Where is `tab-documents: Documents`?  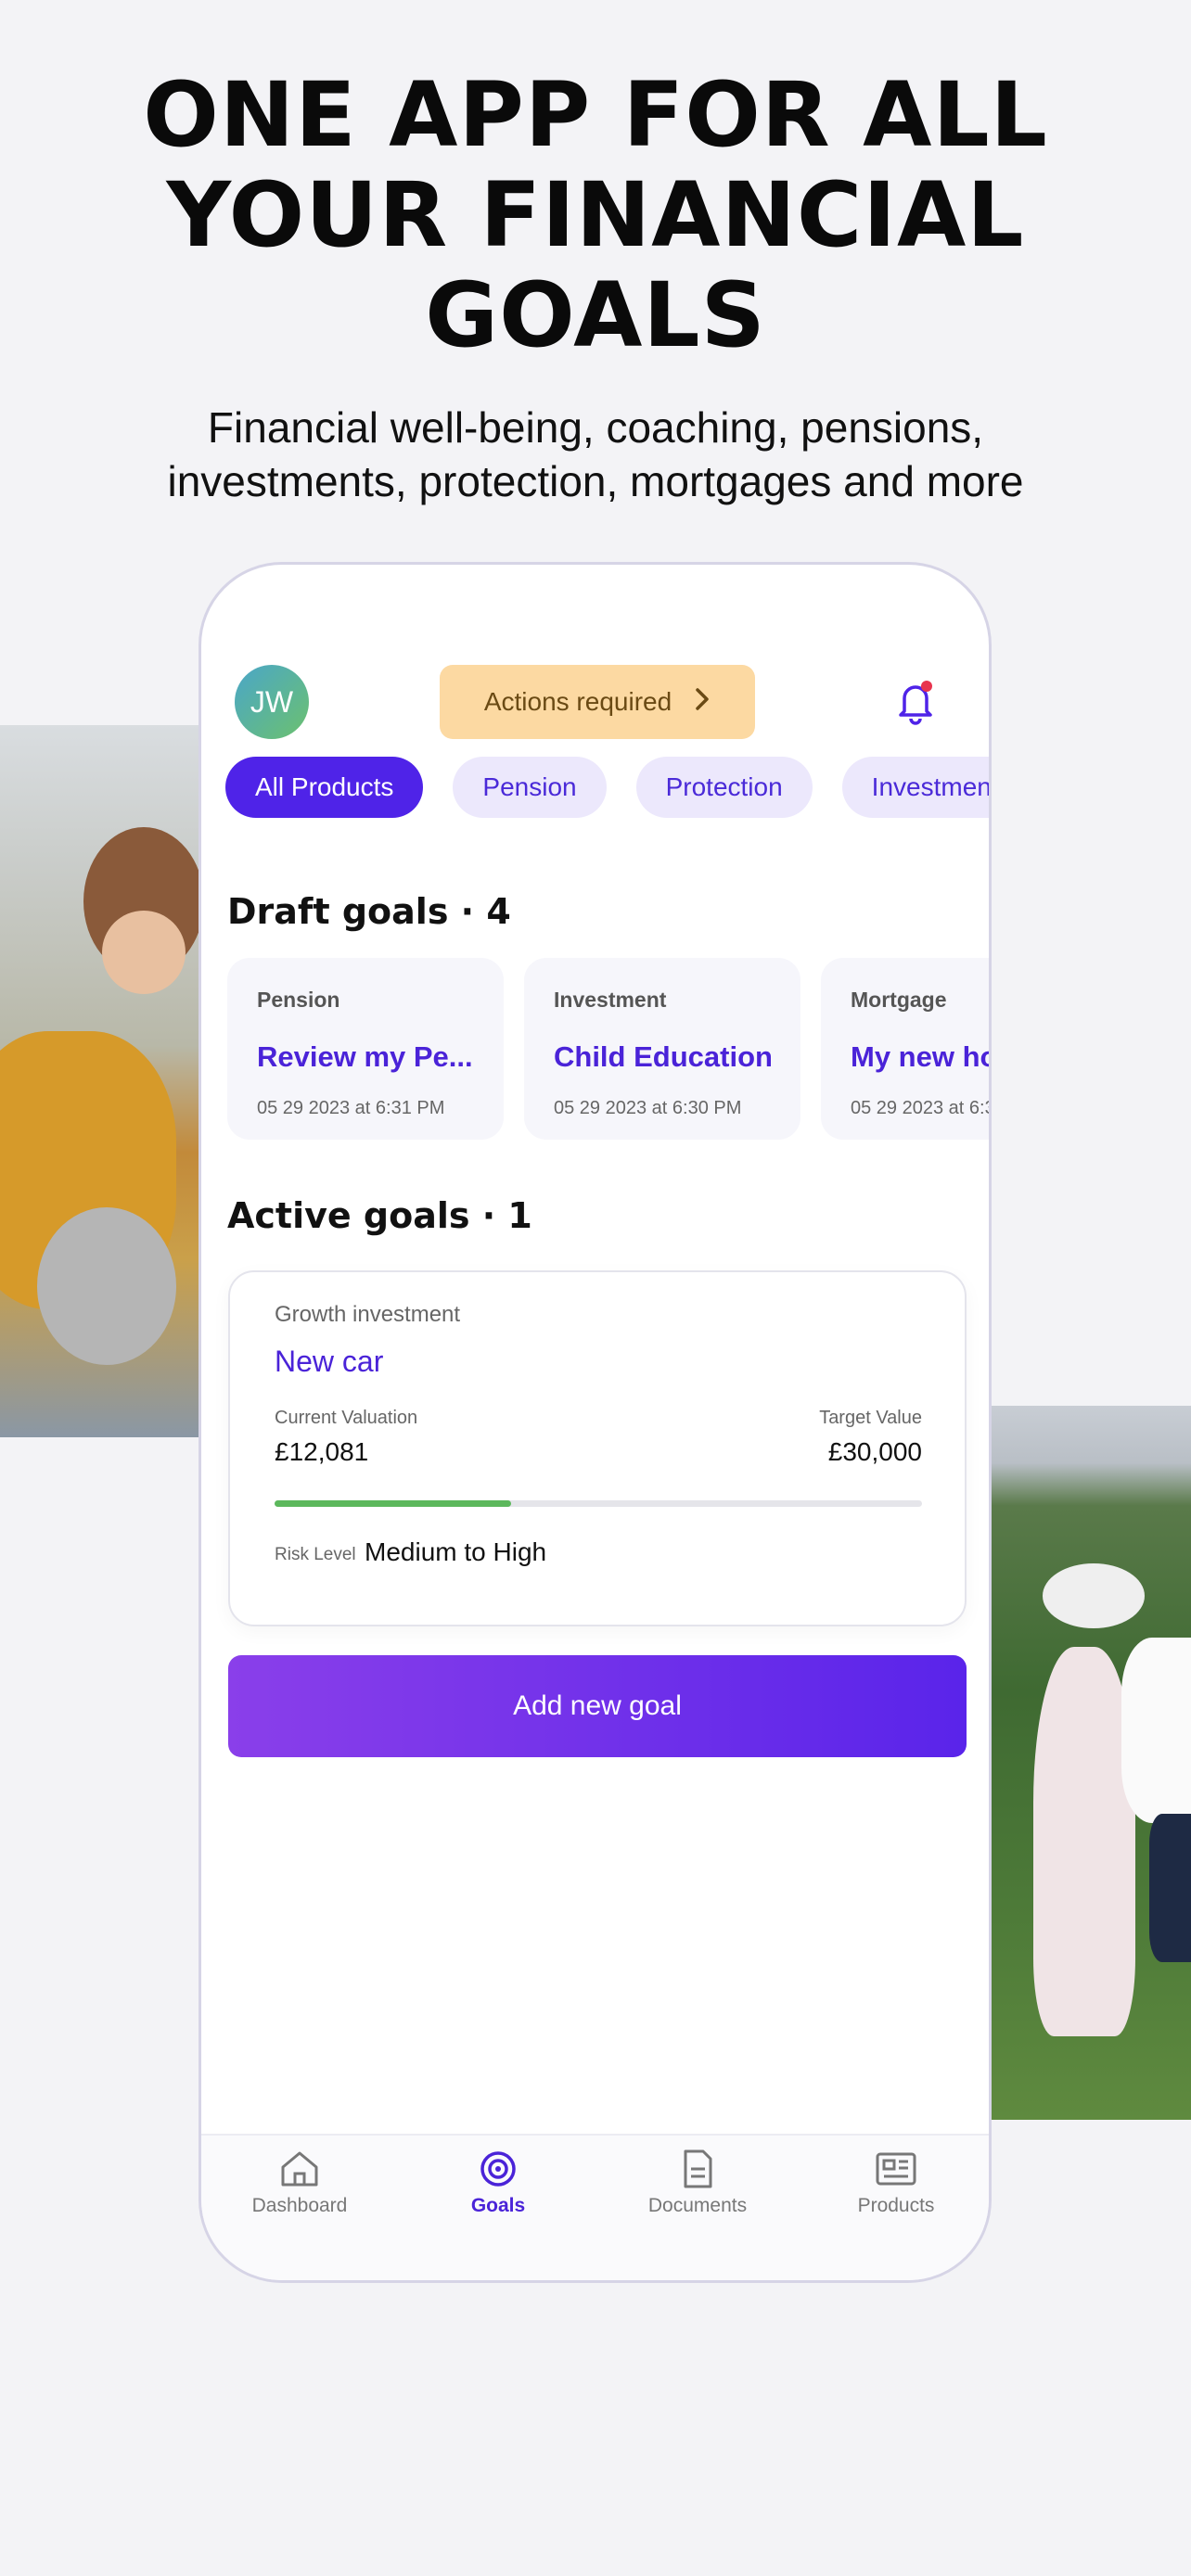
tab-documents: Documents is located at coordinates (697, 2183).